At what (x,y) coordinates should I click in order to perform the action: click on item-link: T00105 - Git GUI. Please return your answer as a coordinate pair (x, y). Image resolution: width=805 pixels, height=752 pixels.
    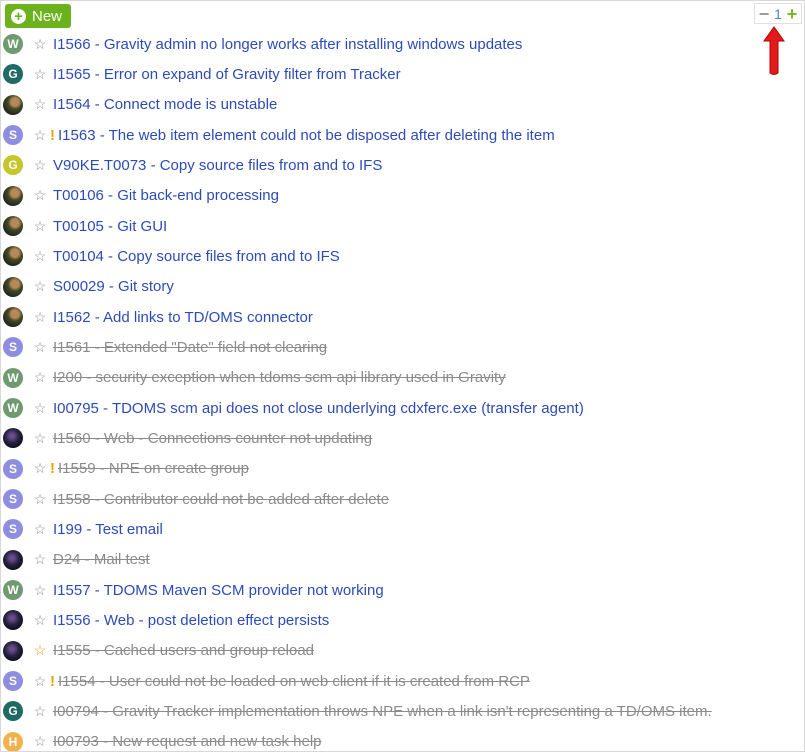
    Looking at the image, I should click on (110, 226).